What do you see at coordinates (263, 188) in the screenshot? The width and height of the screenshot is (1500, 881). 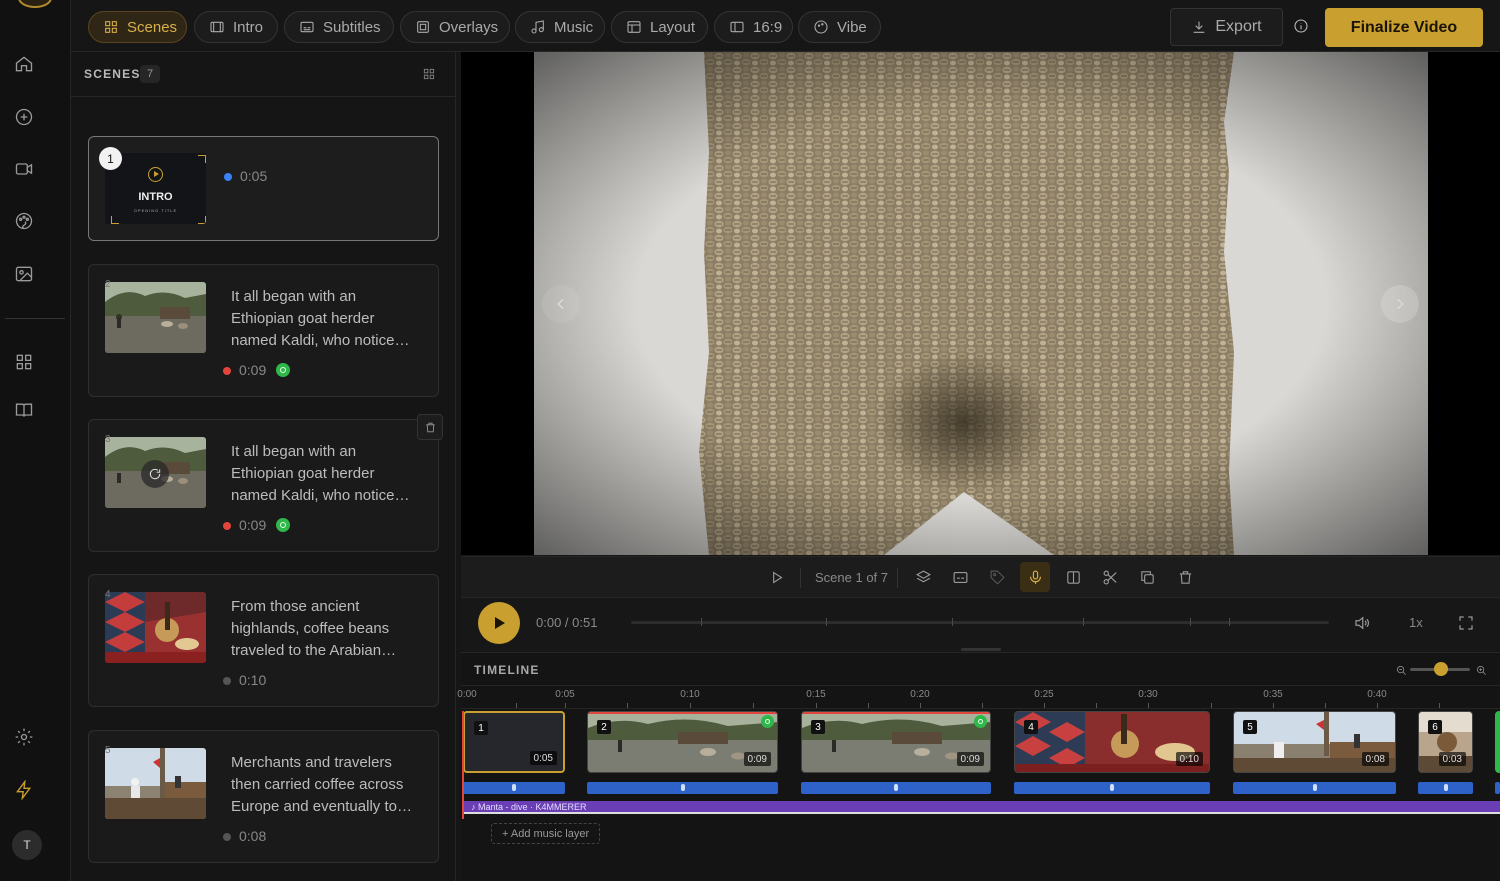 I see `scene-card-1: INTRO OPENING TITLE 1 0:05` at bounding box center [263, 188].